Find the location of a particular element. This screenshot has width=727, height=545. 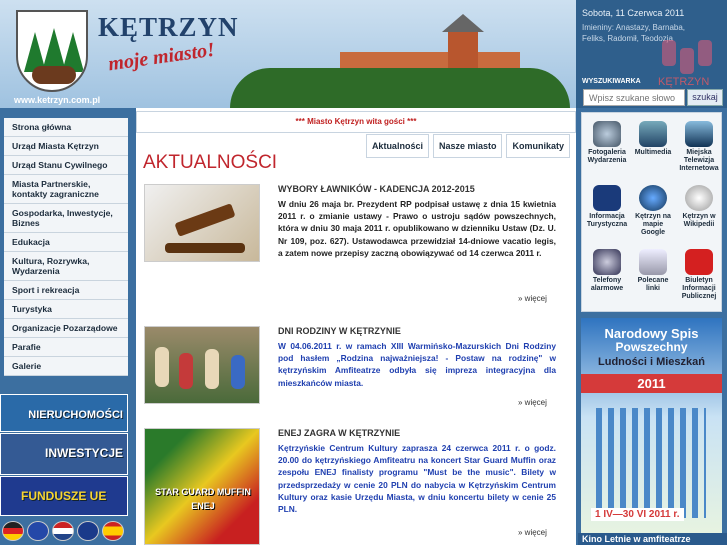

nav-item-galleries: Galerie is located at coordinates (66, 366).